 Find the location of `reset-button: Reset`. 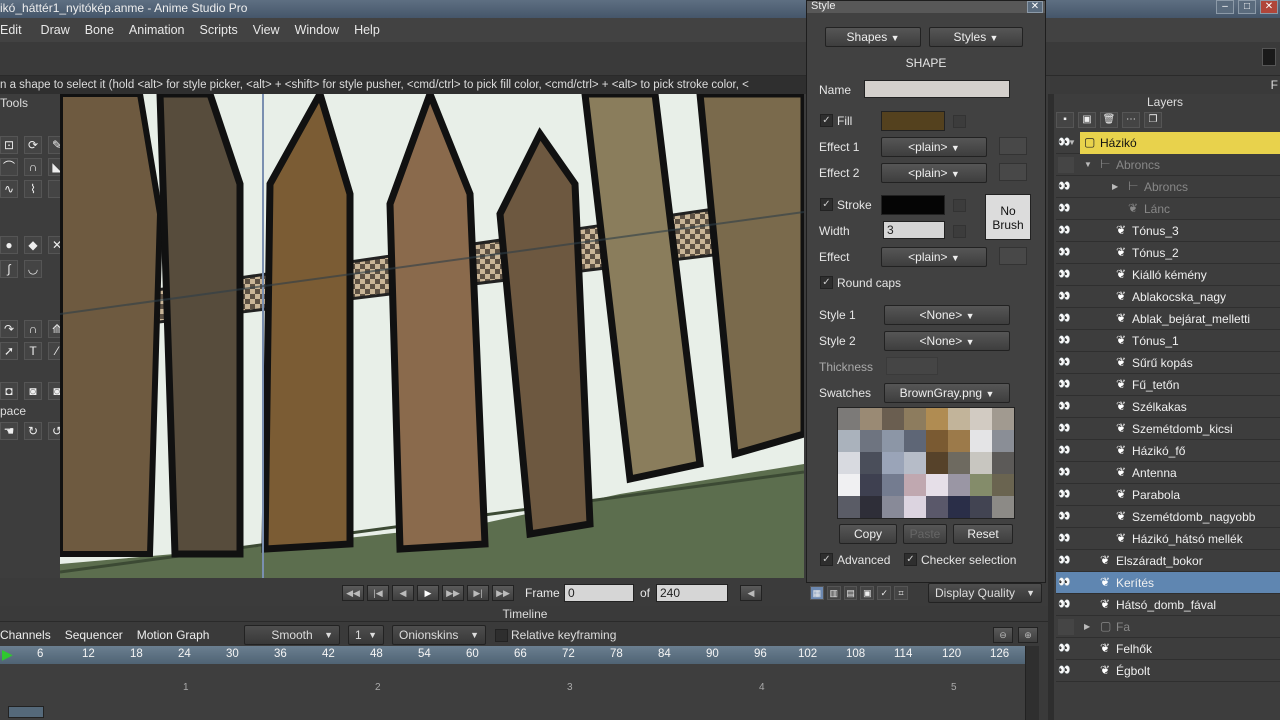

reset-button: Reset is located at coordinates (983, 534).